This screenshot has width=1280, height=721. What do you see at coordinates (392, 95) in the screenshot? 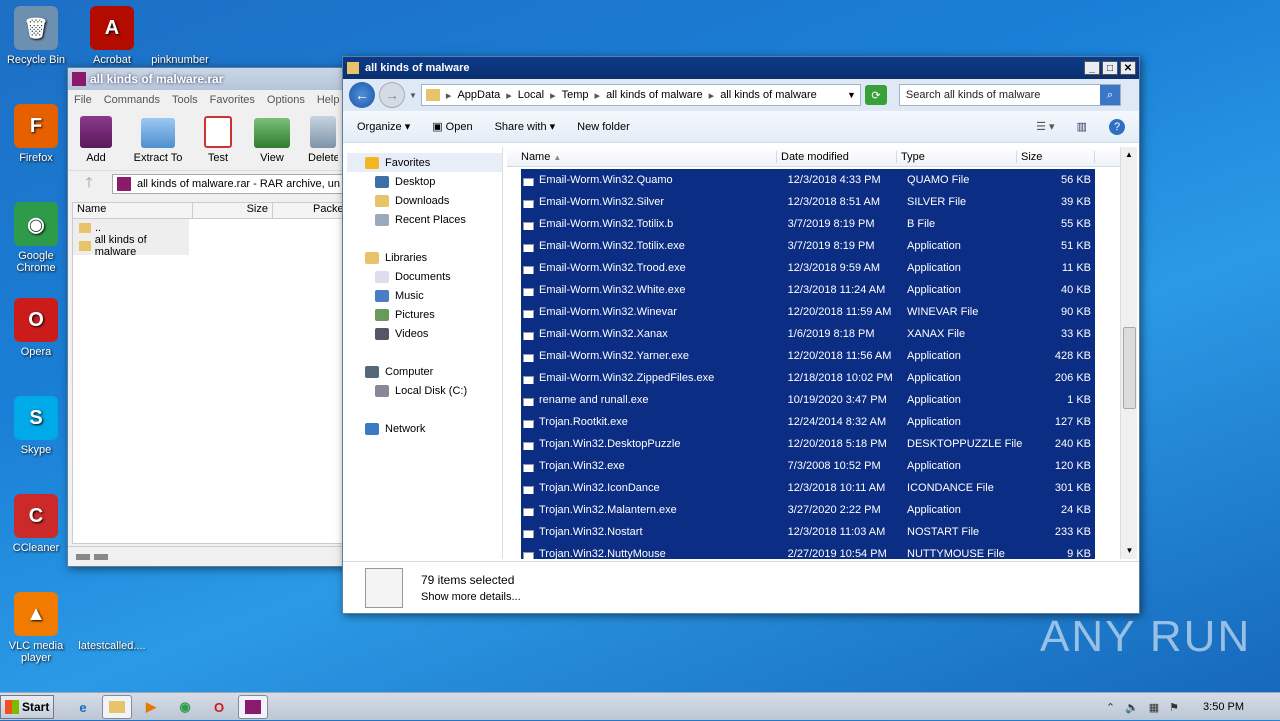
I see `forward-button: →` at bounding box center [392, 95].